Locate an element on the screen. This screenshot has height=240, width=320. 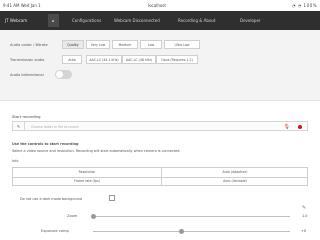
dark-background-checkbox is located at coordinates (112, 198).